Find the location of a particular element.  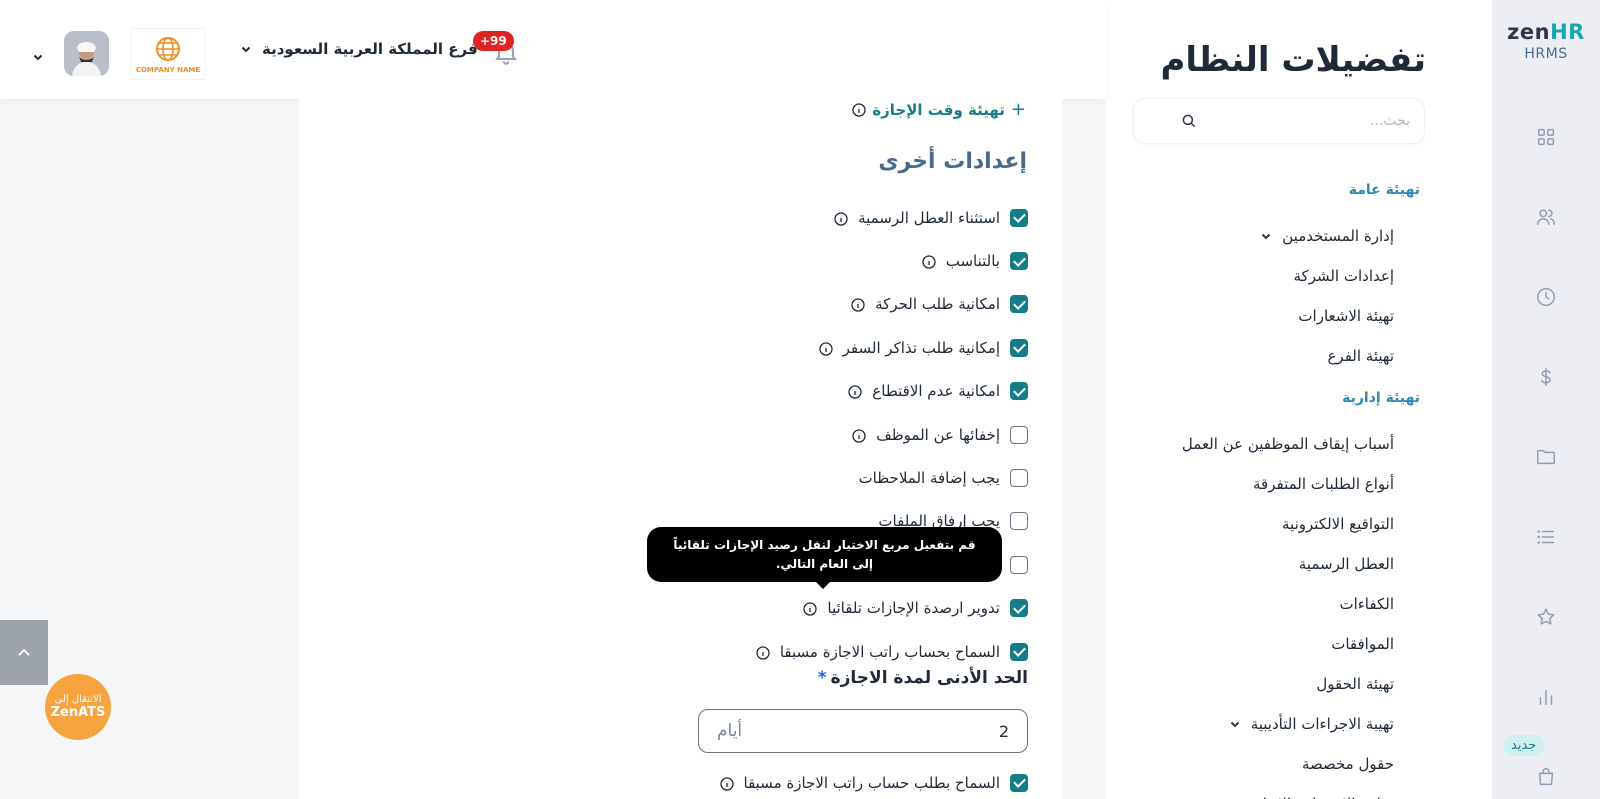

users-icon is located at coordinates (1546, 217).